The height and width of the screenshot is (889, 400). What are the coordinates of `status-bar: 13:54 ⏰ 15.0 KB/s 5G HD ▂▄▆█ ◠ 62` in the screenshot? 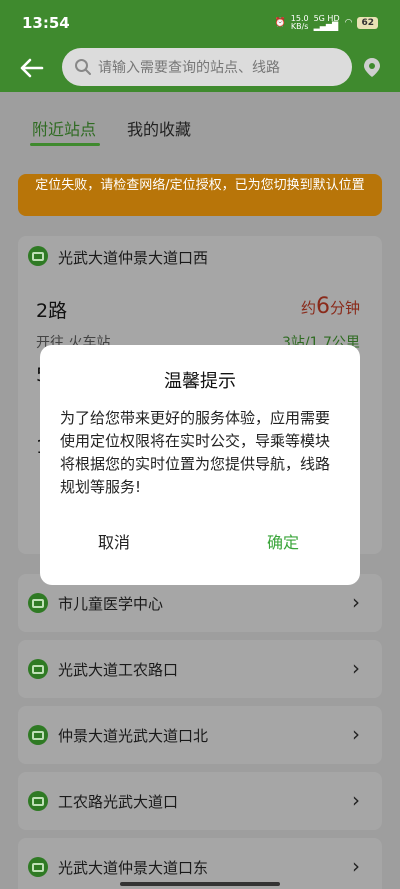 It's located at (200, 22).